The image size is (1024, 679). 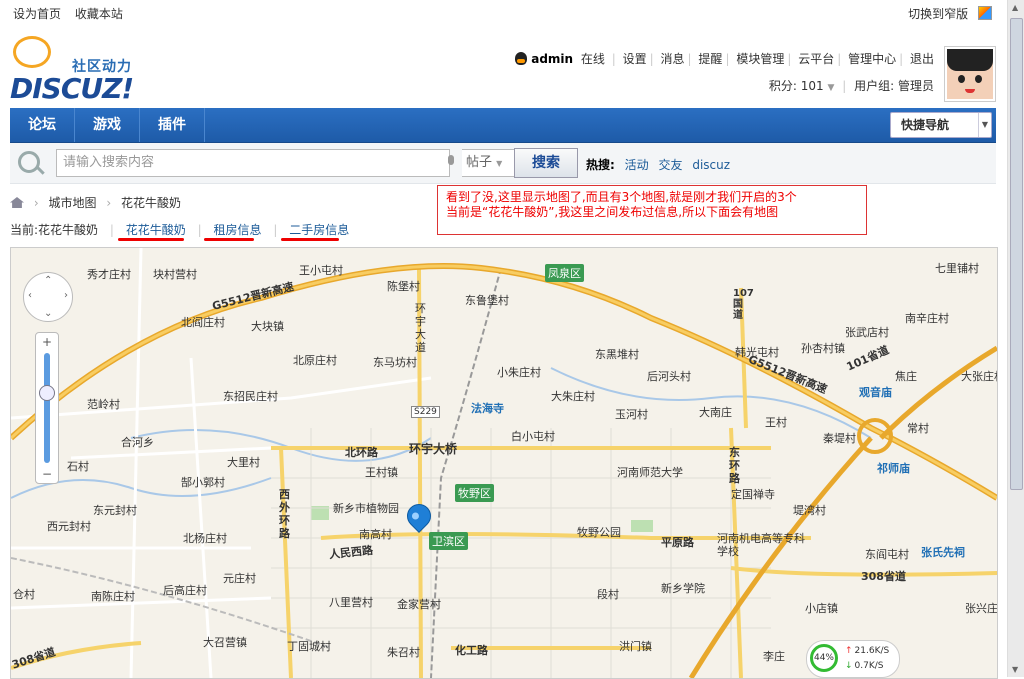 What do you see at coordinates (448, 541) in the screenshot?
I see `district-label: 卫滨区` at bounding box center [448, 541].